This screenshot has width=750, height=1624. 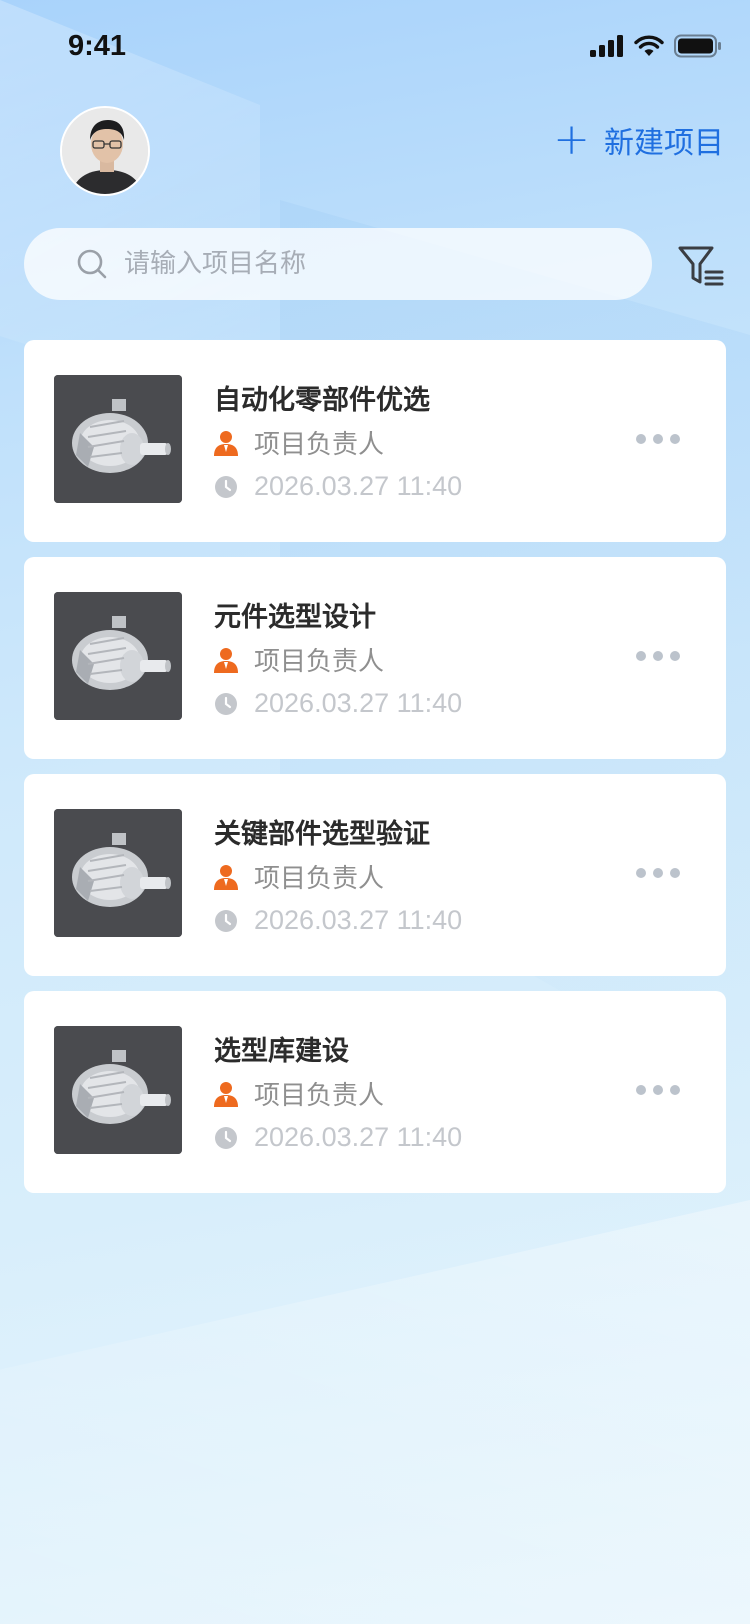 I want to click on search-icon, so click(x=92, y=264).